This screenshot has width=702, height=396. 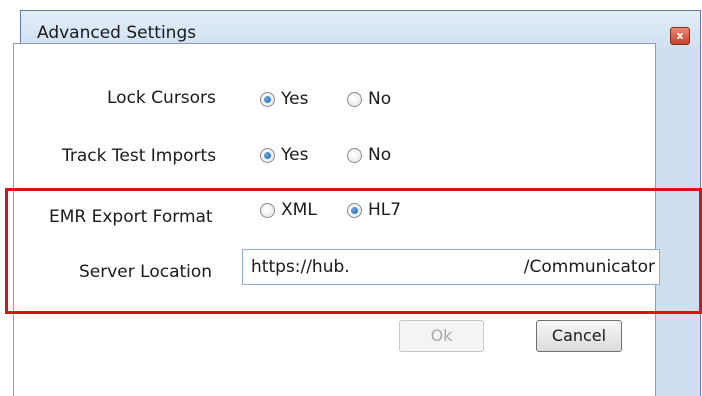 I want to click on cancel-button: Cancel, so click(x=579, y=336).